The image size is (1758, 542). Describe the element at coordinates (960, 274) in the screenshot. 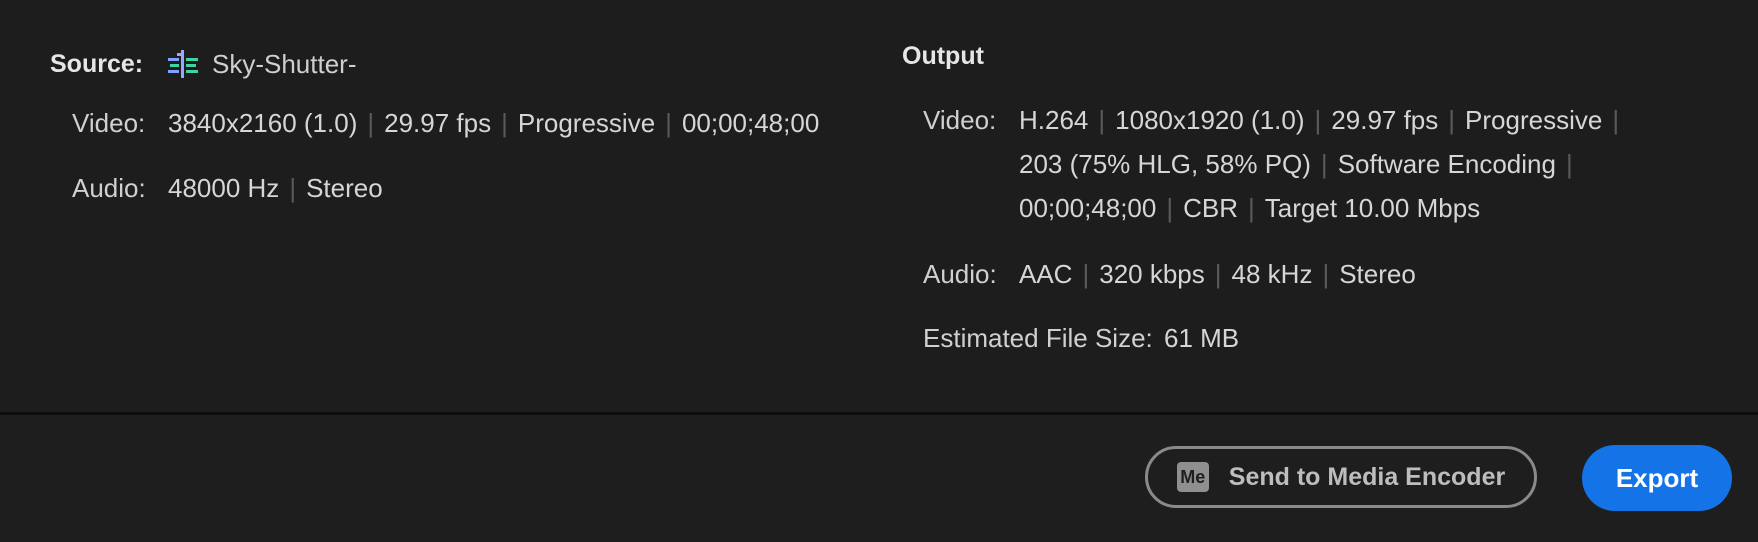

I see `output-audio-label: Audio:` at that location.